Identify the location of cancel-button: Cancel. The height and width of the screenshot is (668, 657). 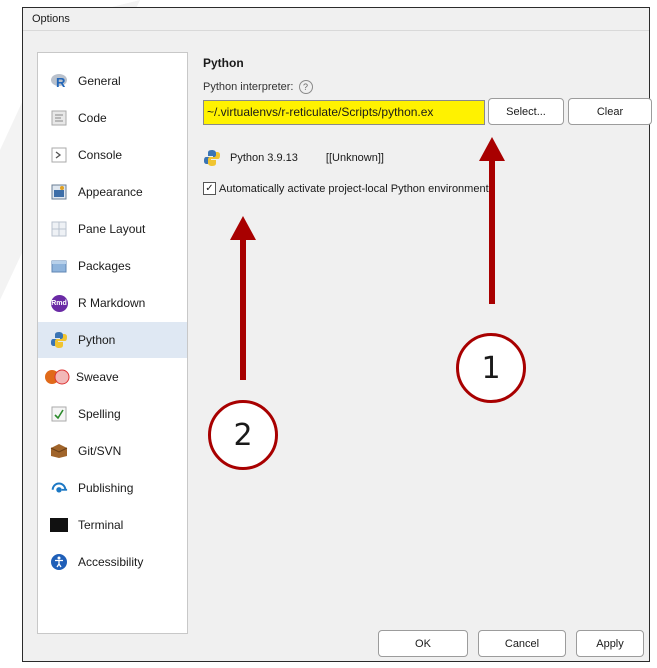
(522, 643).